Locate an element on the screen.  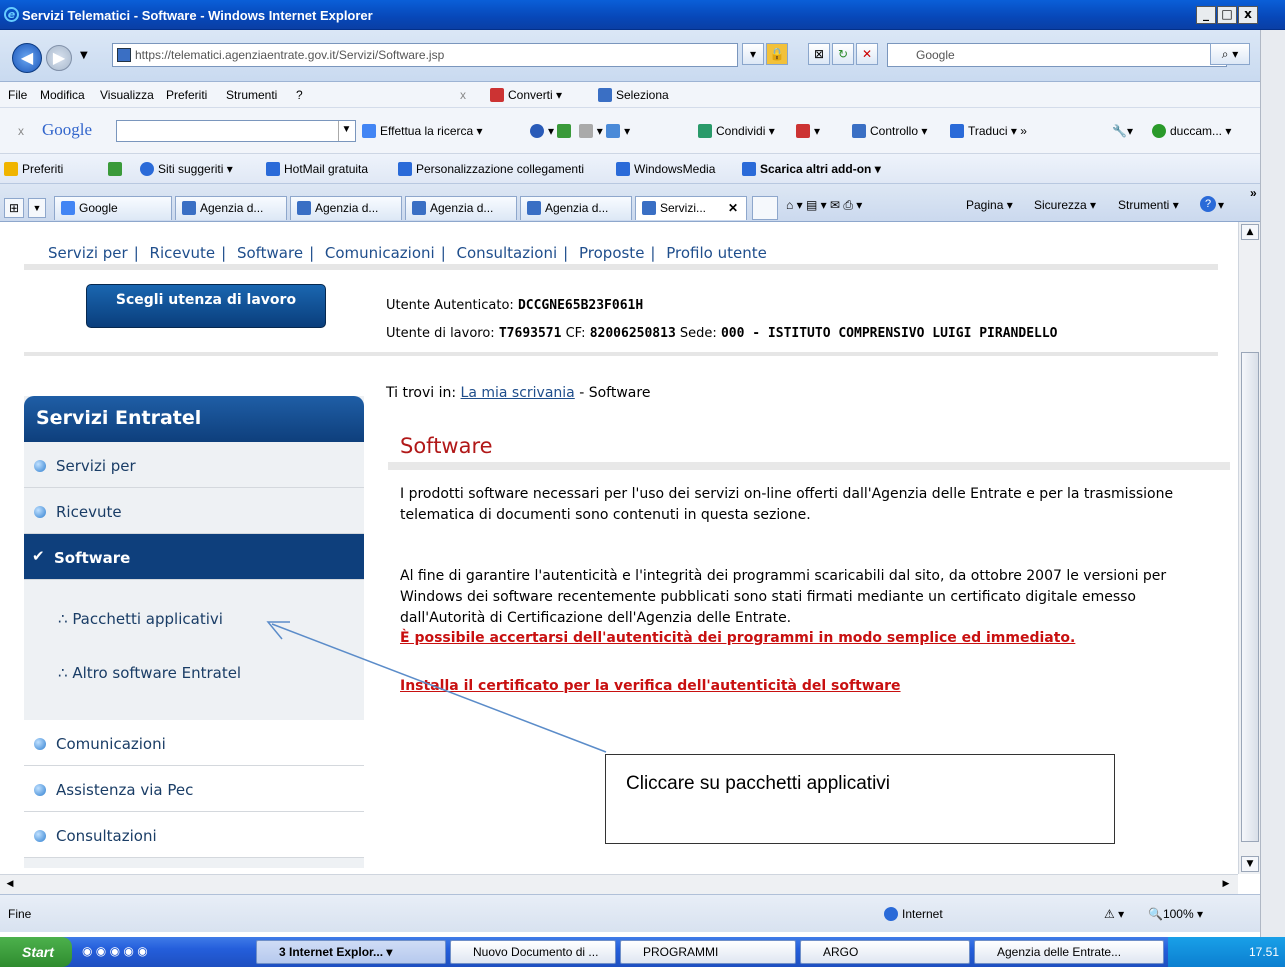
scrollbar-thumb is located at coordinates (1250, 597).